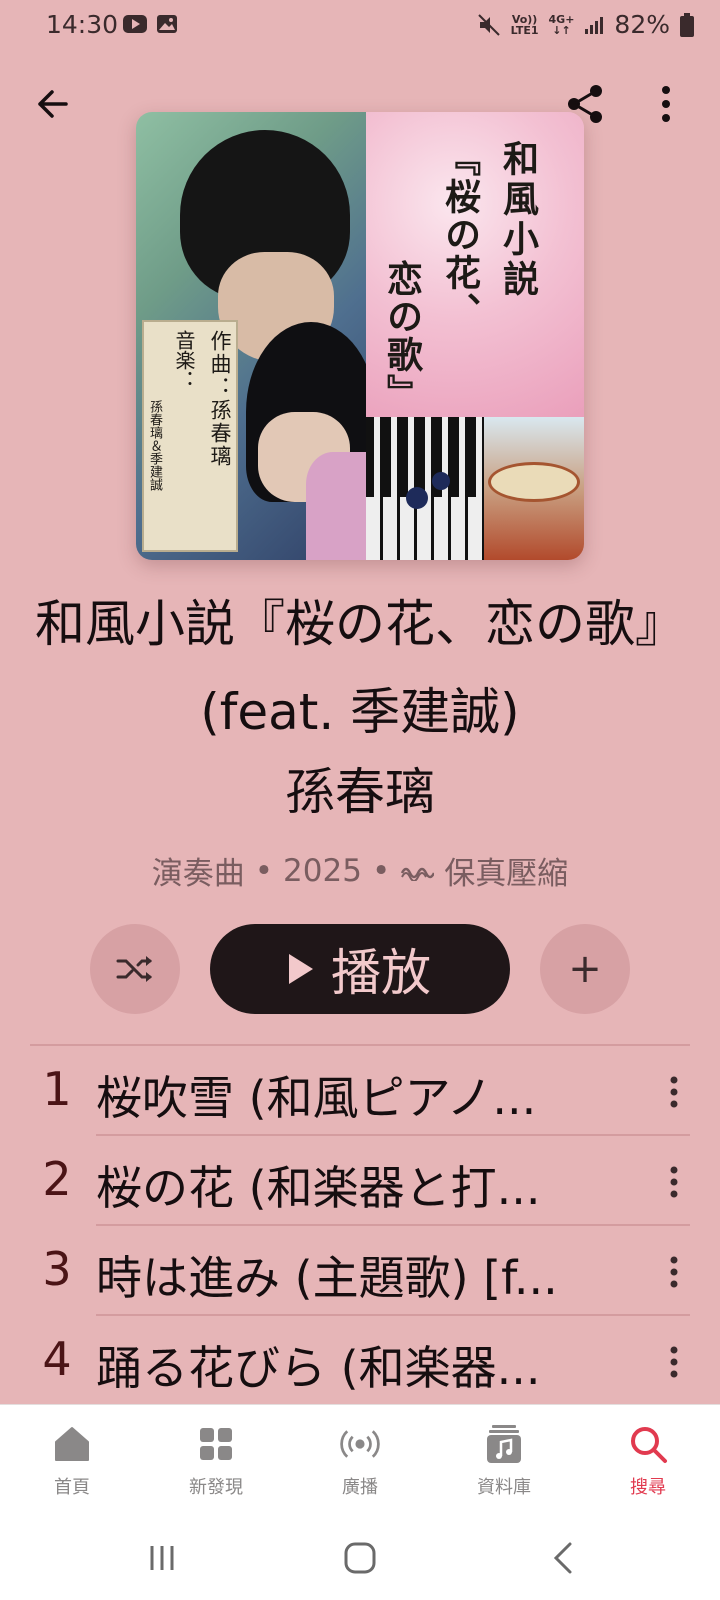 This screenshot has width=720, height=1600. What do you see at coordinates (506, 874) in the screenshot?
I see `album-quality: 保真壓縮` at bounding box center [506, 874].